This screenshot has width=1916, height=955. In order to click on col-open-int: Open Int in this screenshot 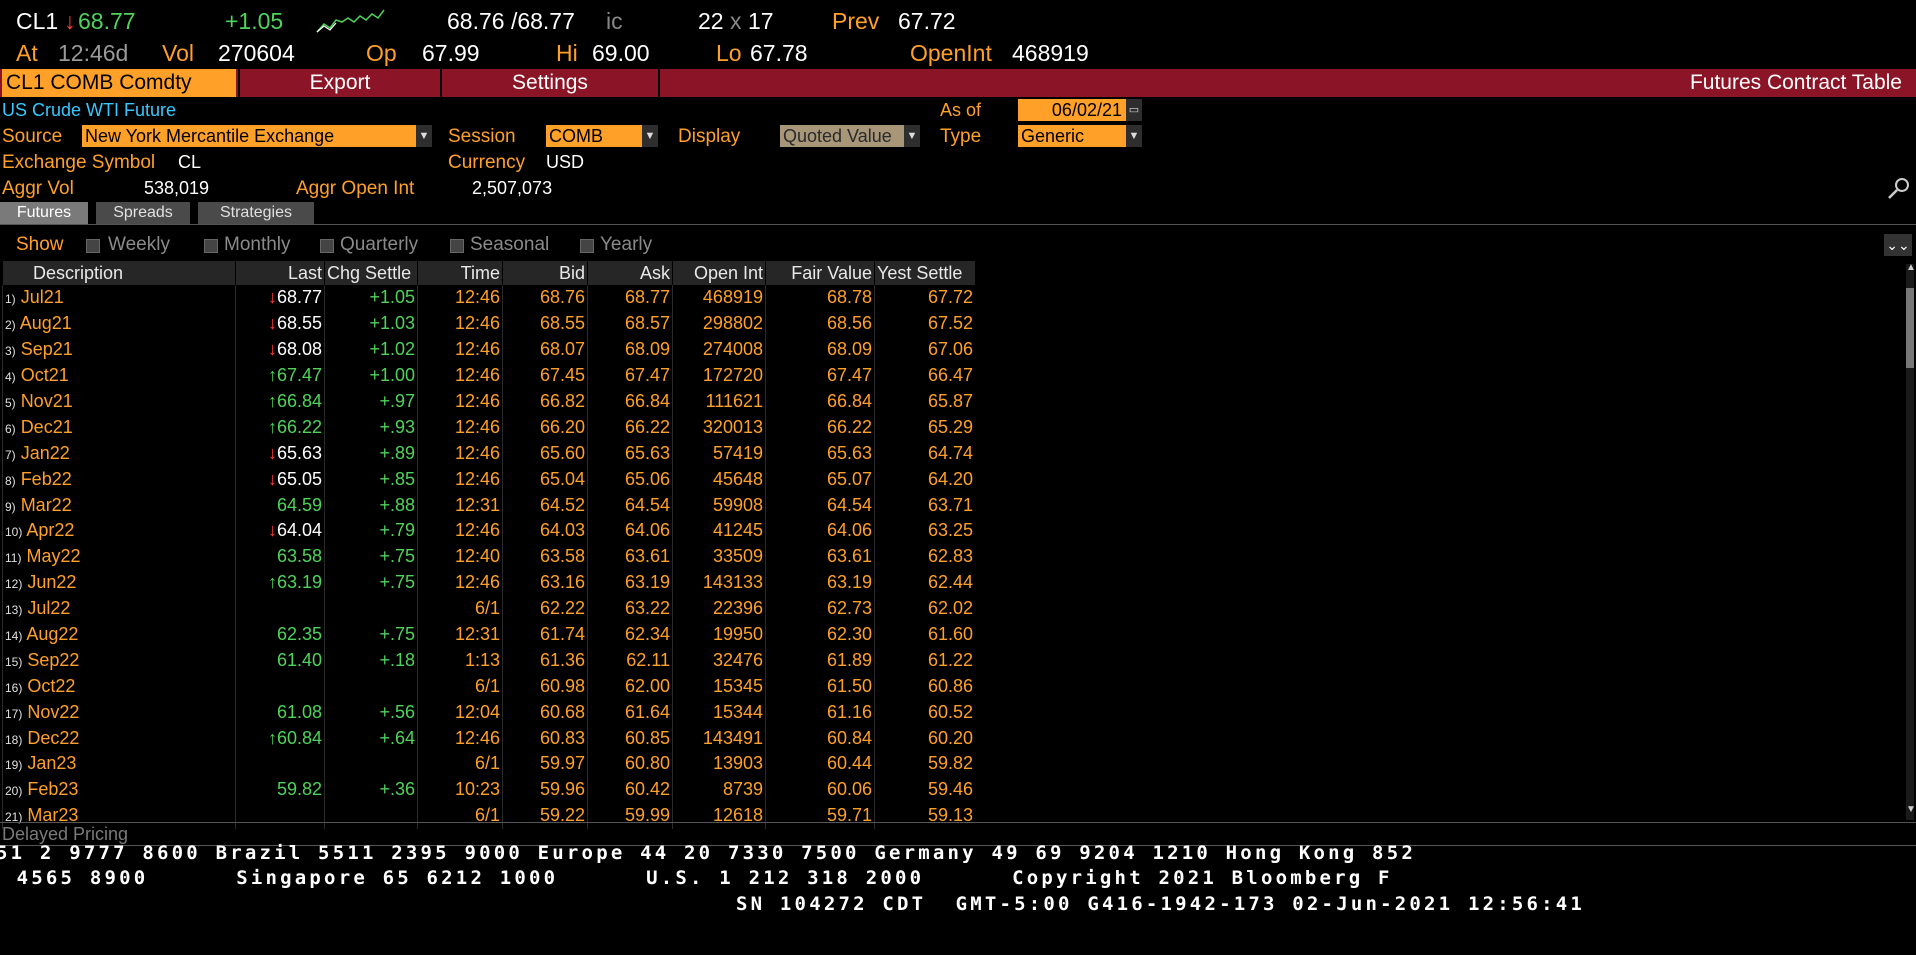, I will do `click(719, 273)`.